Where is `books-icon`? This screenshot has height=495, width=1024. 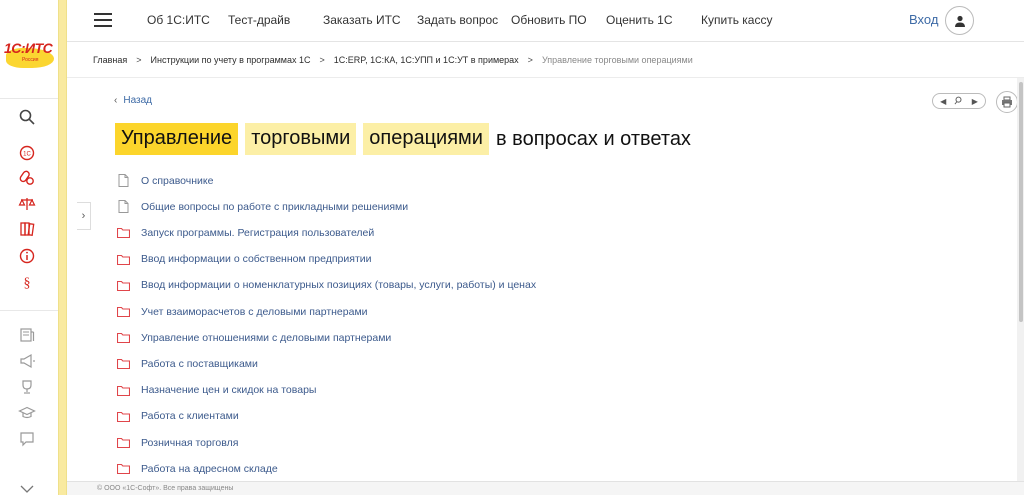 books-icon is located at coordinates (27, 229).